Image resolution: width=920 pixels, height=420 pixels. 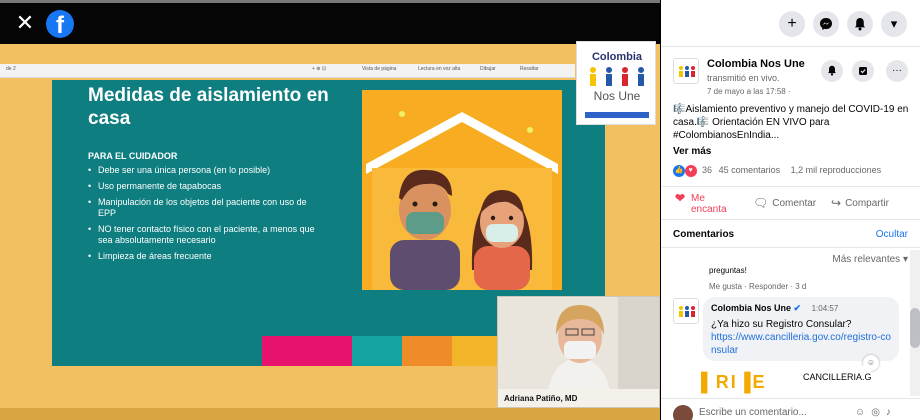 I want to click on toolbar-text: de 2, so click(x=11, y=69).